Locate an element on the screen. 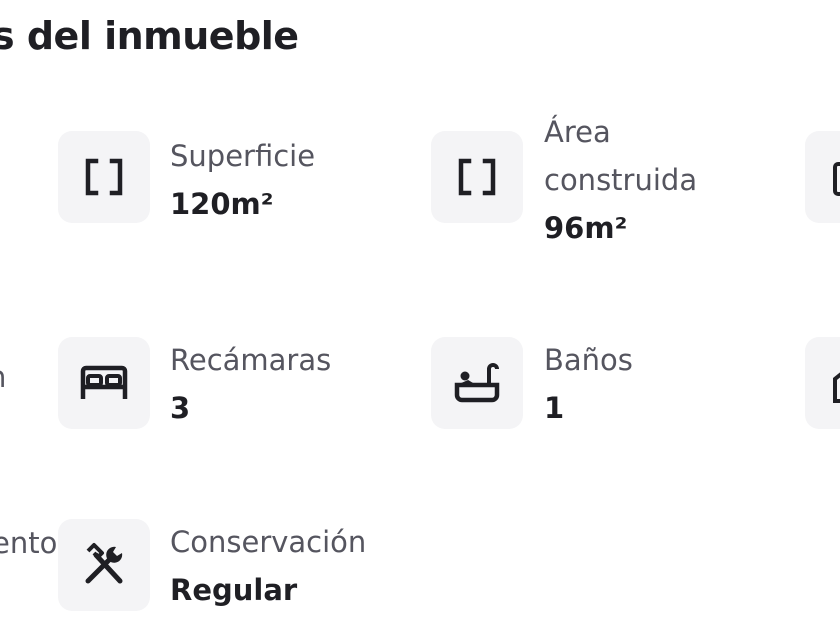 This screenshot has height=630, width=840. bed-icon is located at coordinates (104, 383).